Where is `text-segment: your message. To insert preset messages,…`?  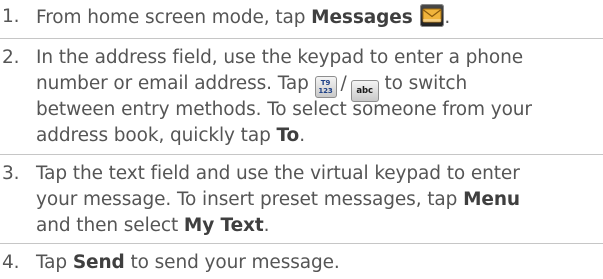 text-segment: your message. To insert preset messages,… is located at coordinates (250, 199).